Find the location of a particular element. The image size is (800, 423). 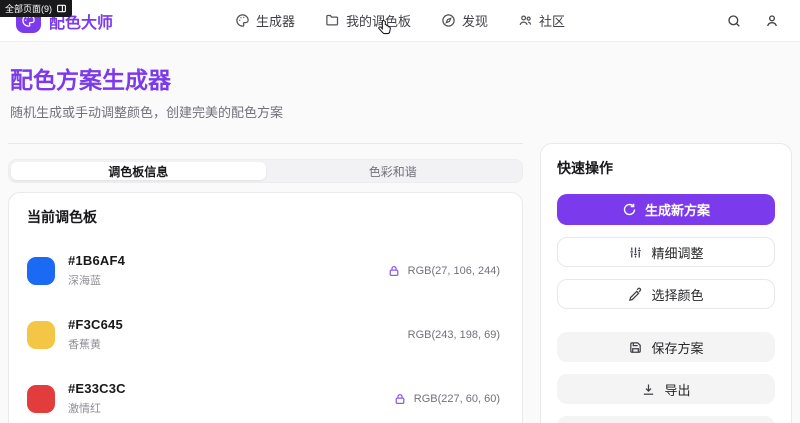

folder-icon is located at coordinates (332, 20).